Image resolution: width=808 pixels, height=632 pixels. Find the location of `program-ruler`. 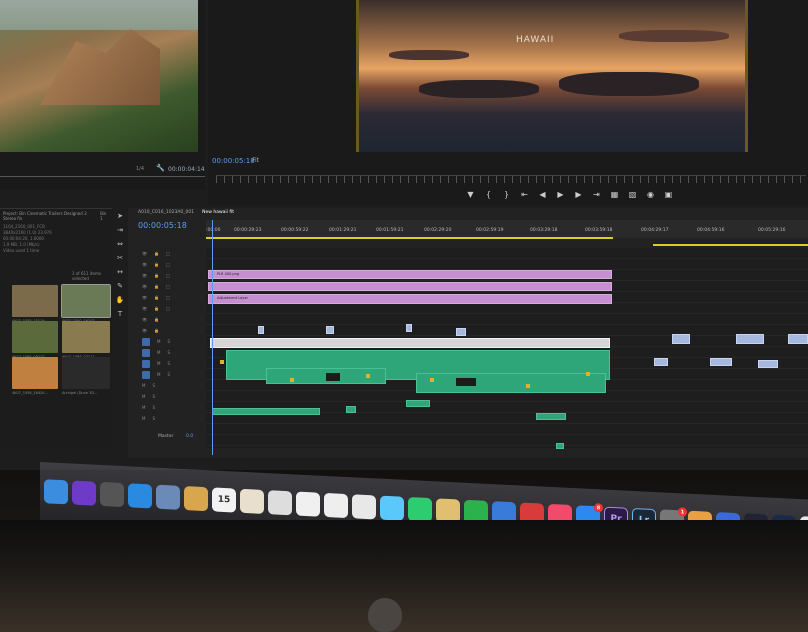

program-ruler is located at coordinates (511, 179).